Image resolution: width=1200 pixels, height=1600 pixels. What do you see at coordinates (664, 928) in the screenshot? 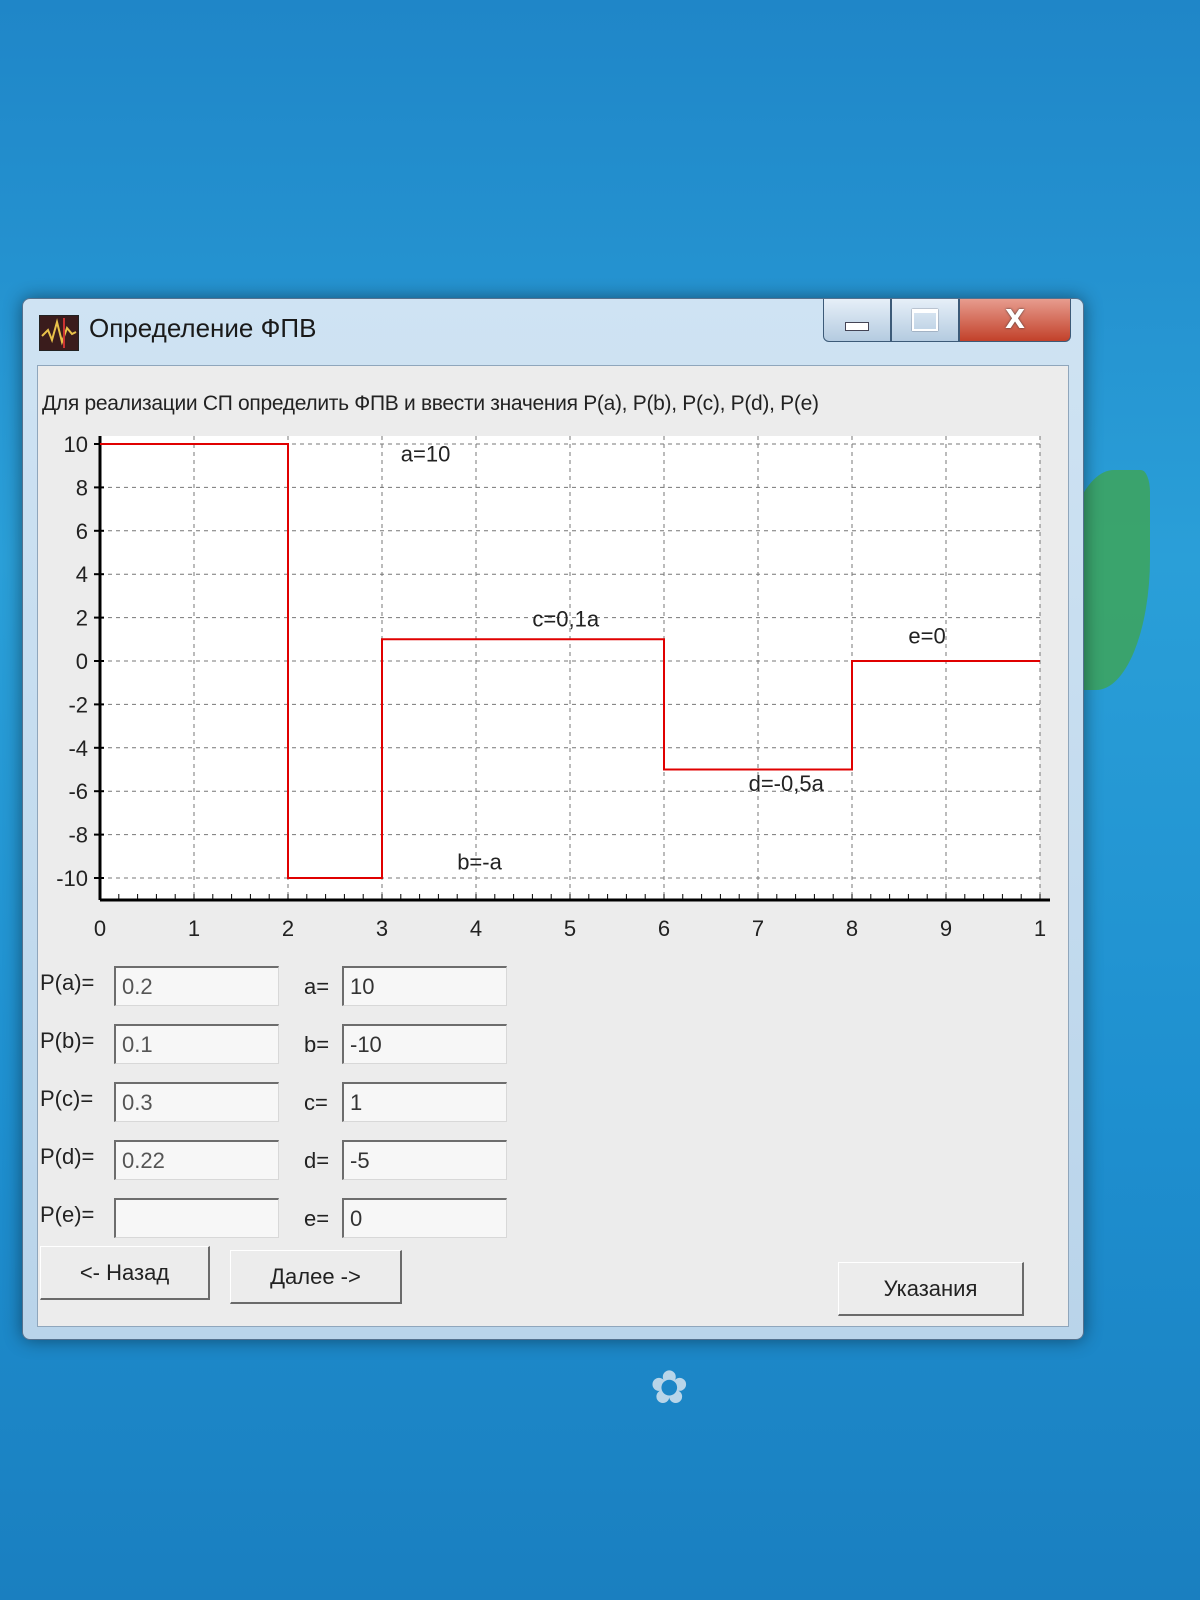
I see `x-tick-label: 6` at bounding box center [664, 928].